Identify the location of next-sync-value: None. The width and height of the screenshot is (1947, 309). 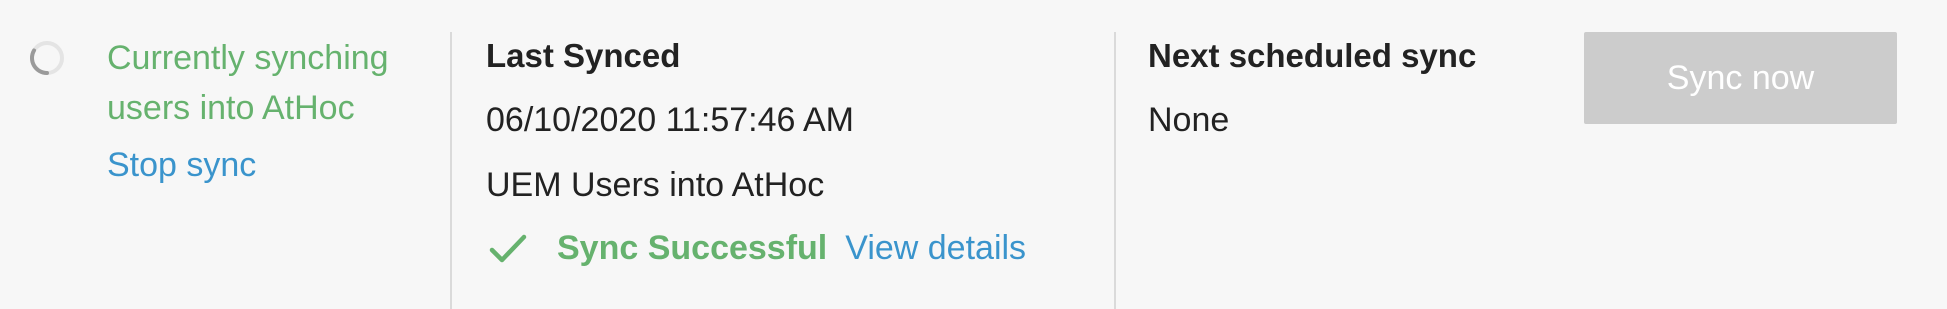
(1189, 120).